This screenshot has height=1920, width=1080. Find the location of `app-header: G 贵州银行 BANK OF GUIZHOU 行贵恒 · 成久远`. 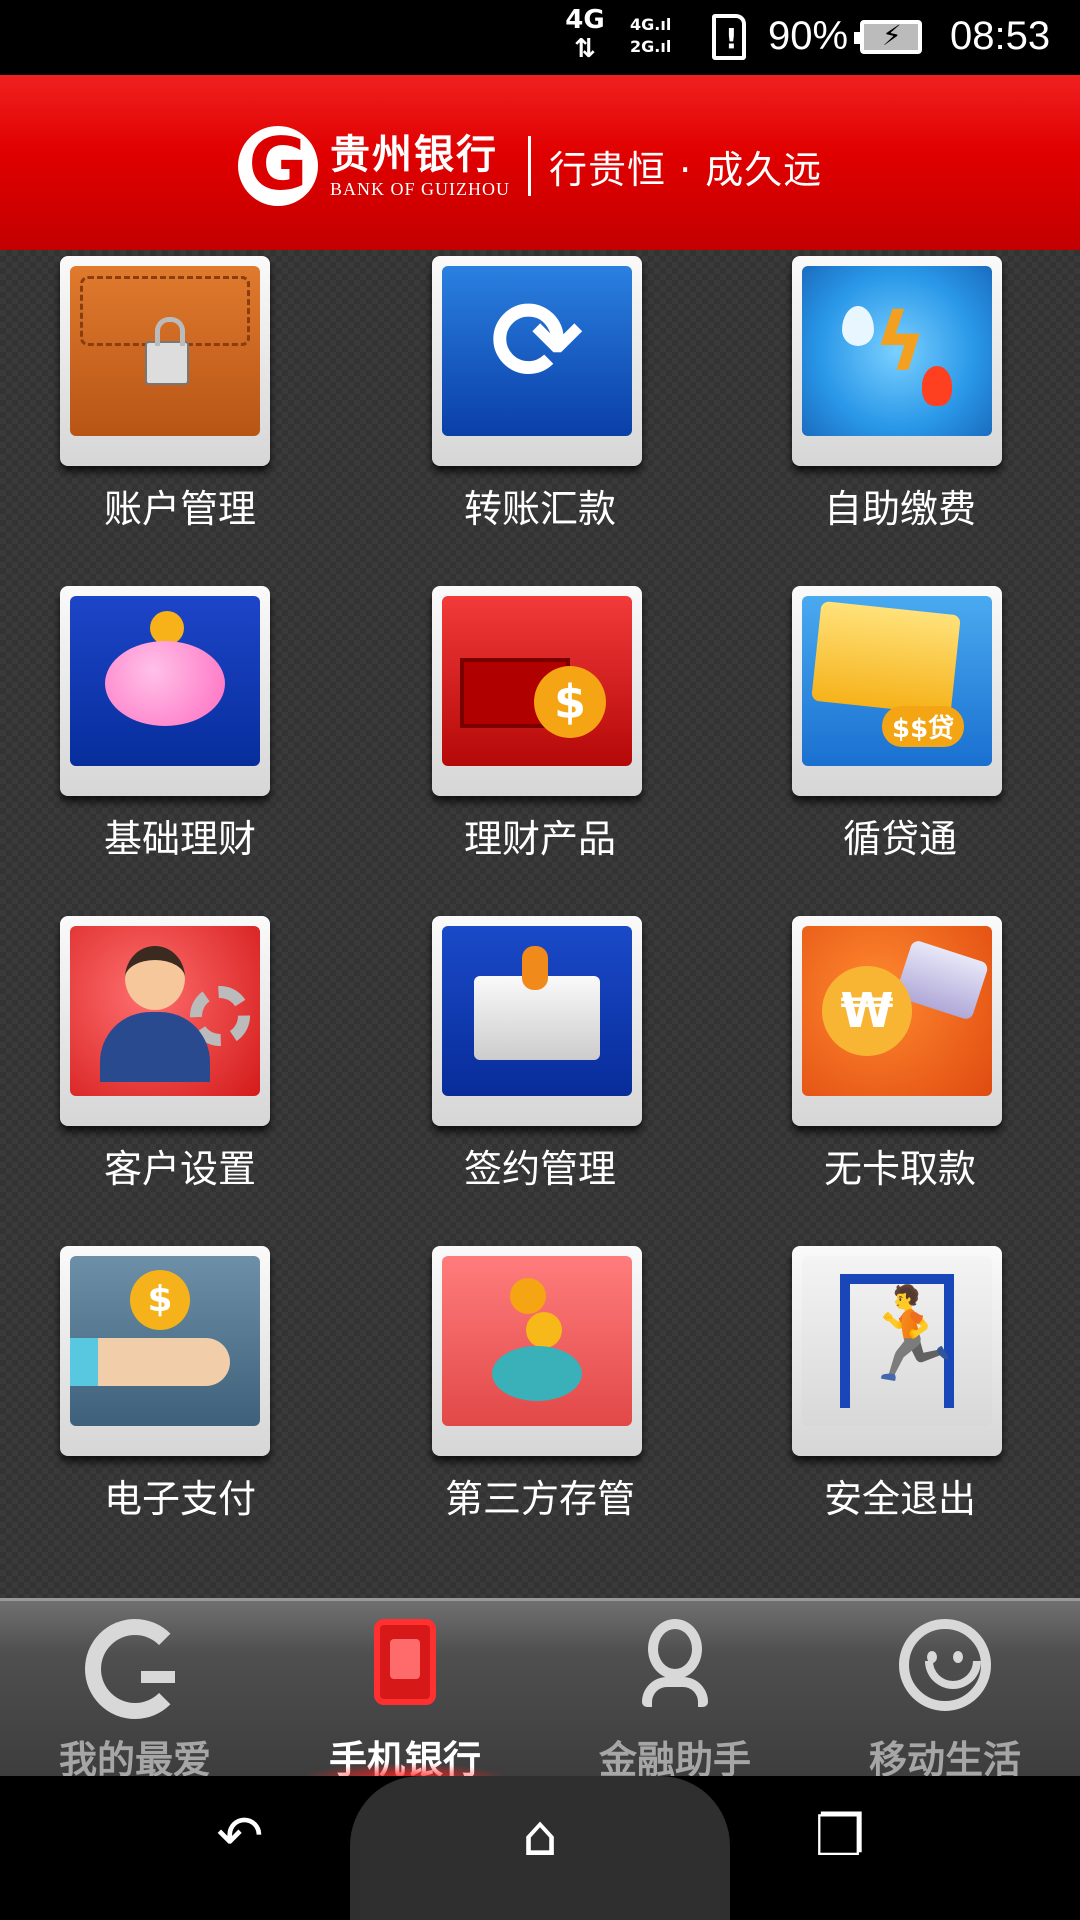

app-header: G 贵州银行 BANK OF GUIZHOU 行贵恒 · 成久远 is located at coordinates (540, 162).